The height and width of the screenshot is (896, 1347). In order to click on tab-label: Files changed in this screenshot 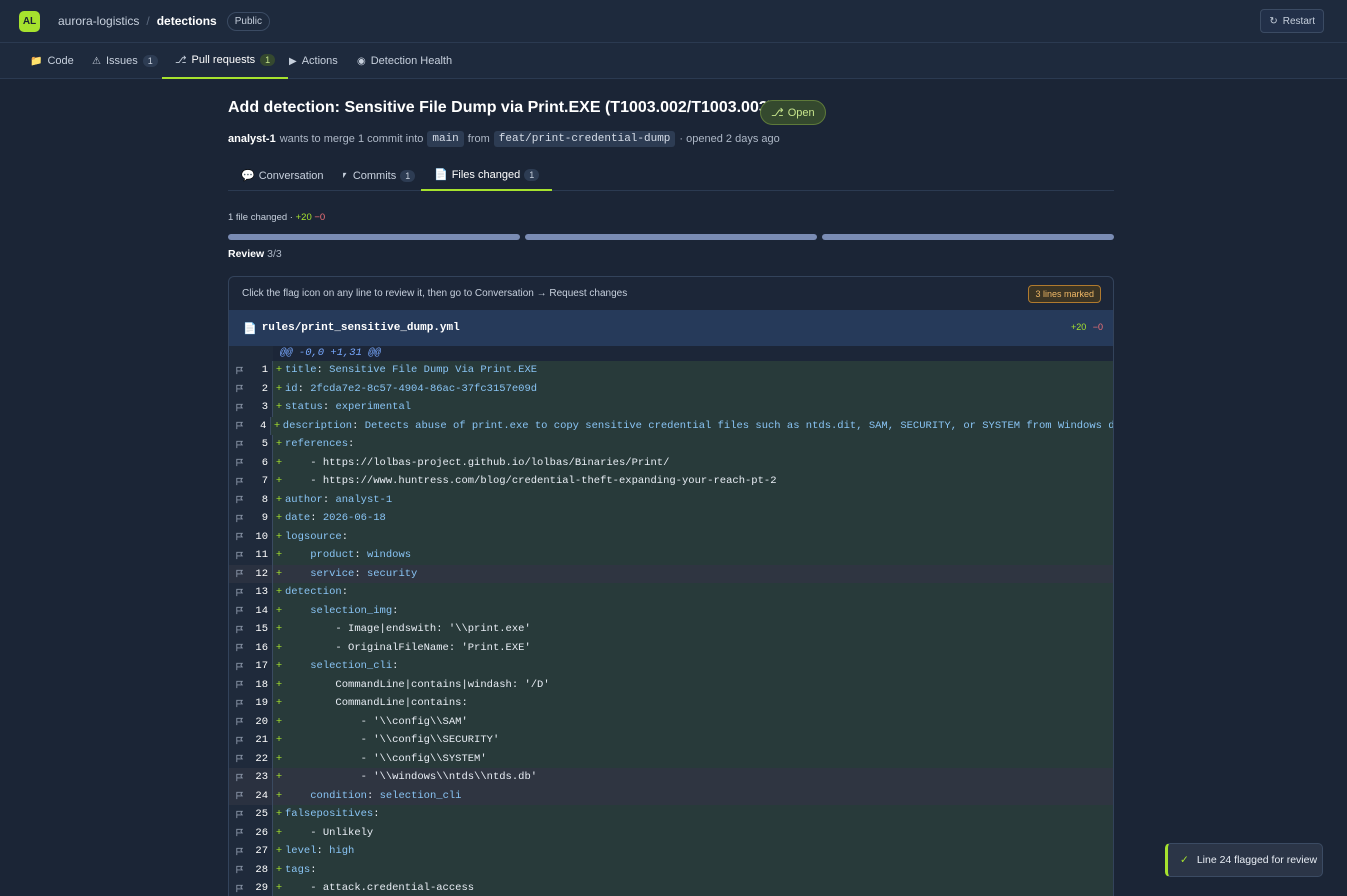, I will do `click(486, 174)`.